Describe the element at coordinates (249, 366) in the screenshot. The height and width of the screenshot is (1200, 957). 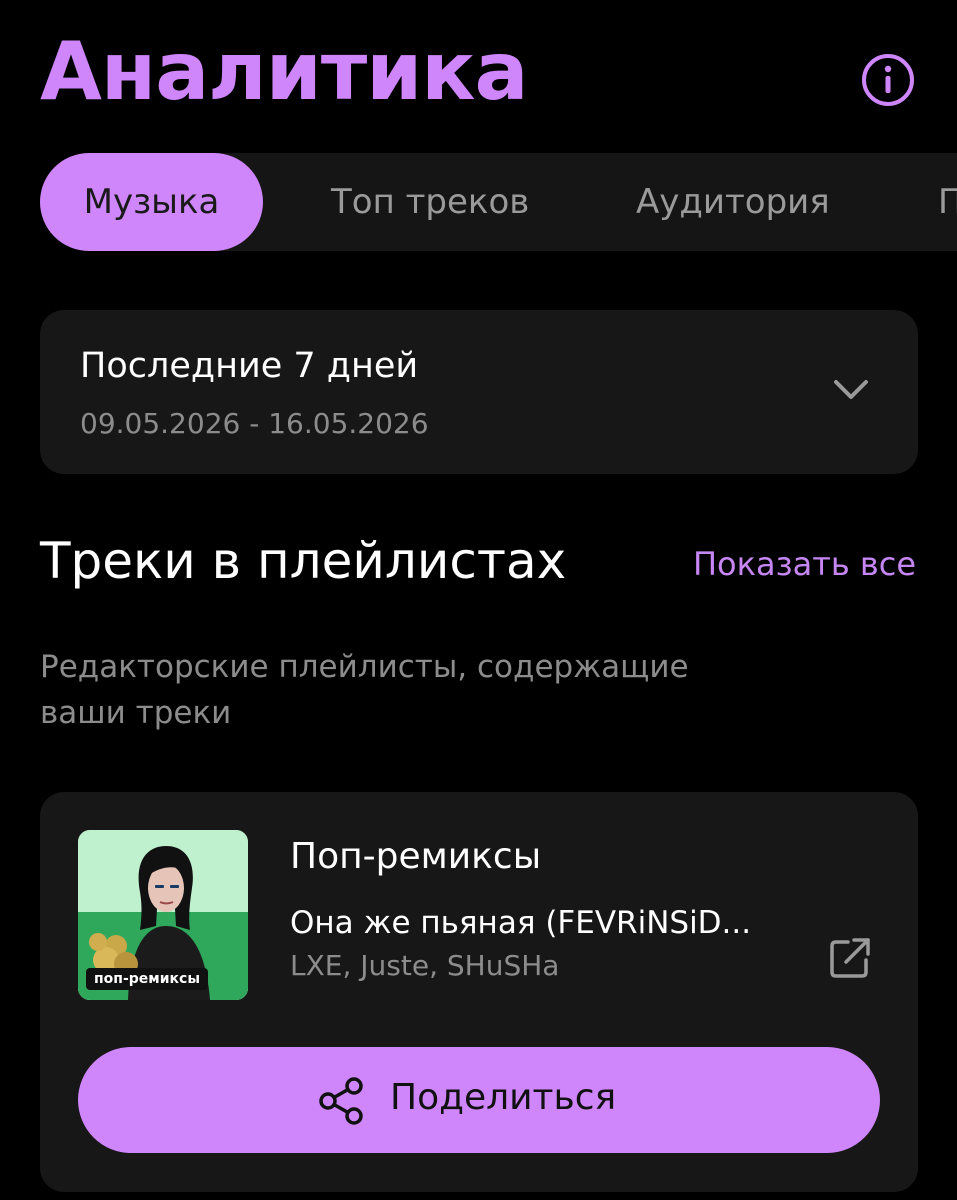
I see `period-title: Последние 7 дней` at that location.